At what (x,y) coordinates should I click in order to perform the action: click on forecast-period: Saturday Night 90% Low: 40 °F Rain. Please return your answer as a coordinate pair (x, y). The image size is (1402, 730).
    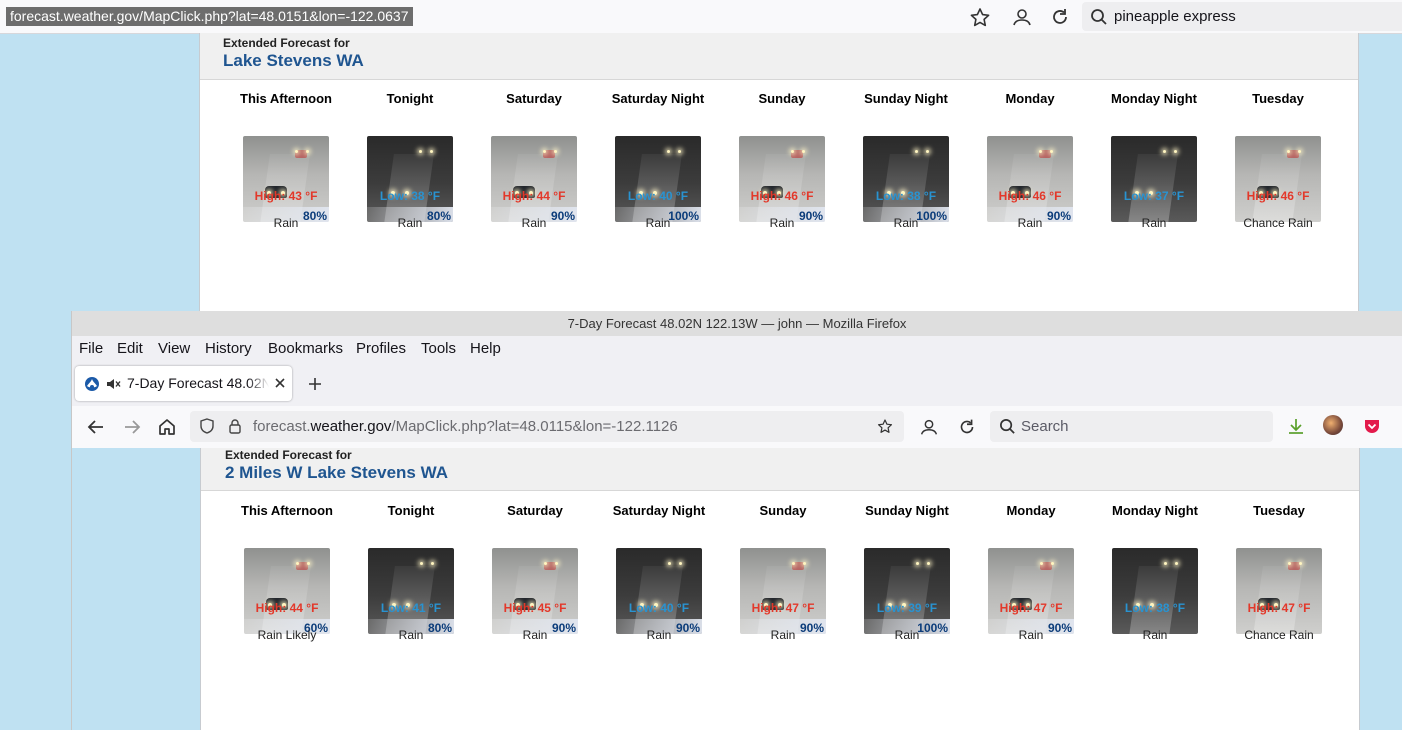
    Looking at the image, I should click on (659, 598).